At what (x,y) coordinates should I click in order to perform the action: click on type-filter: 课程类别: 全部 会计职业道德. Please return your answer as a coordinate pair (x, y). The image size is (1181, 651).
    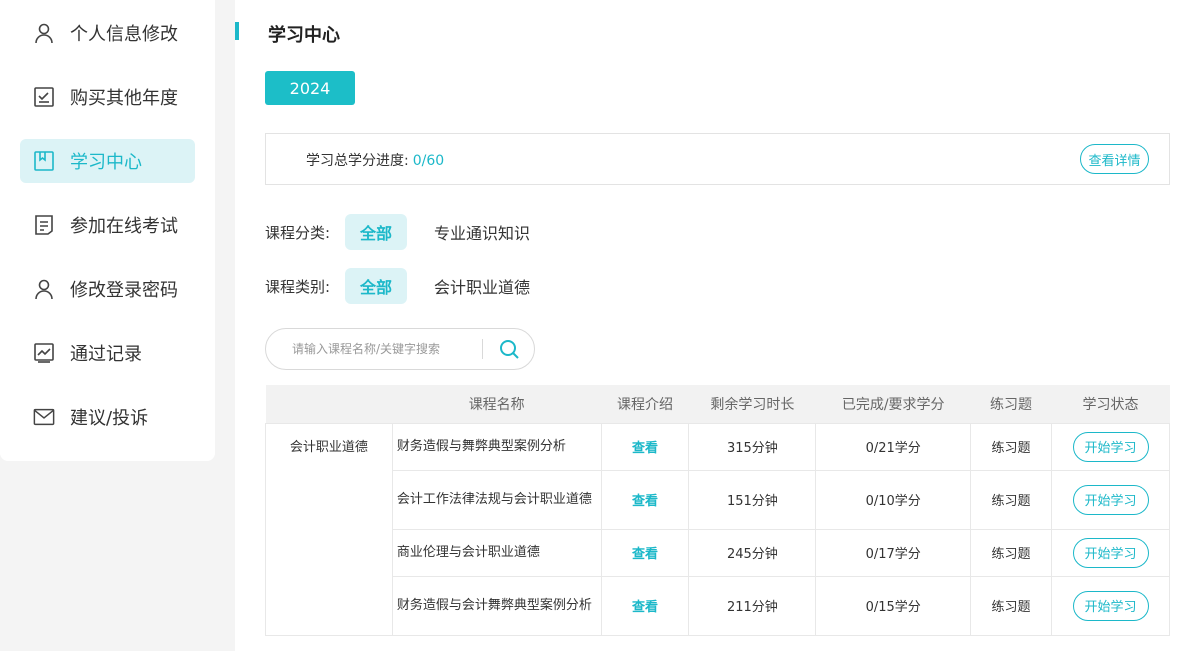
    Looking at the image, I should click on (405, 286).